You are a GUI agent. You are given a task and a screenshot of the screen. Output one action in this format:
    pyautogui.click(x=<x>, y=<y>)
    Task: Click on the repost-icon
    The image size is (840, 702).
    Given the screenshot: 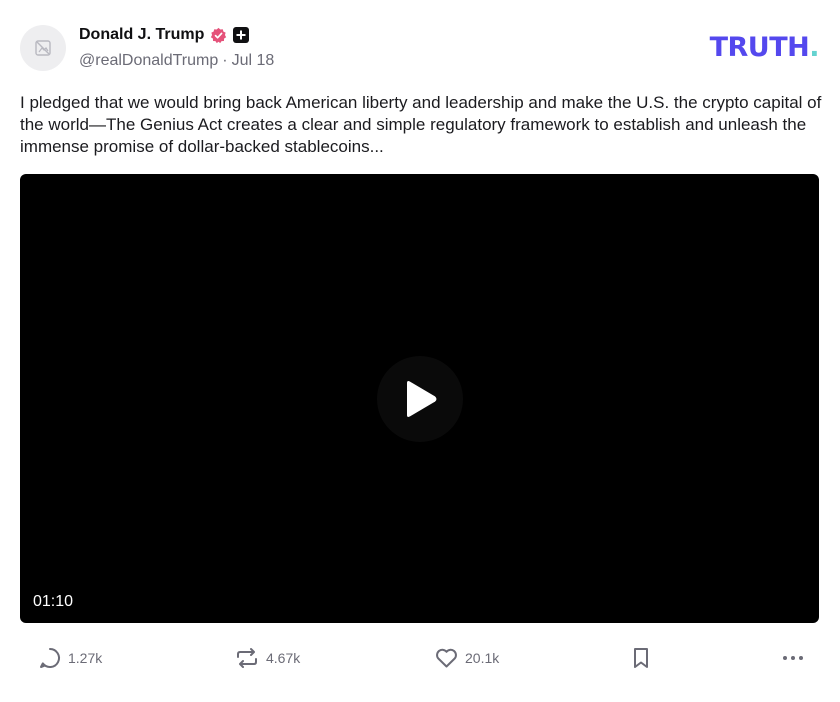 What is the action you would take?
    pyautogui.click(x=247, y=658)
    